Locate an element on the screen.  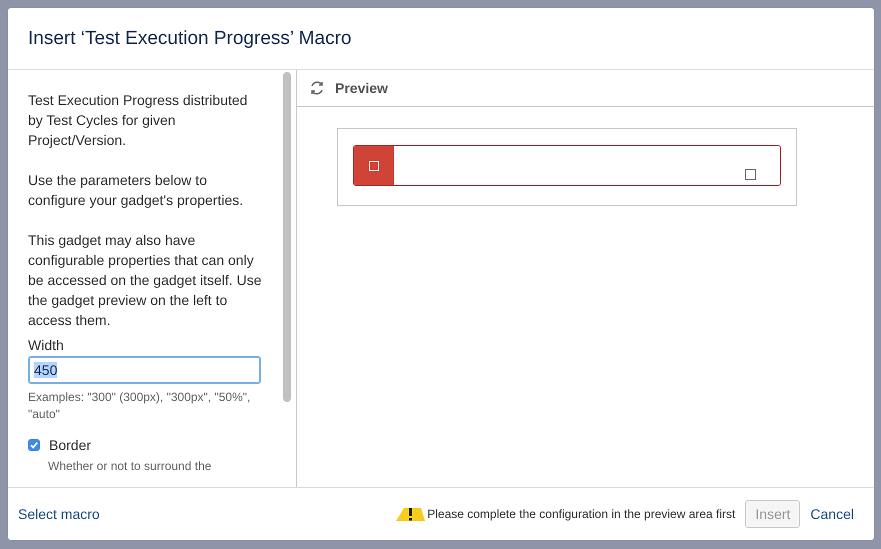
warning-message: Please complete the configuration in the preview area first is located at coordinates (581, 514).